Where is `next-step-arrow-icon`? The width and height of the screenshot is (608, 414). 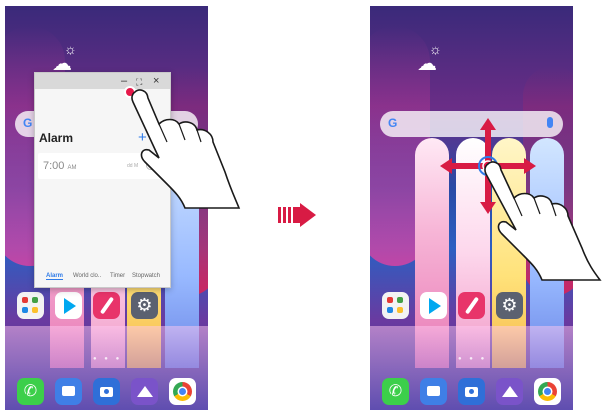 next-step-arrow-icon is located at coordinates (297, 215).